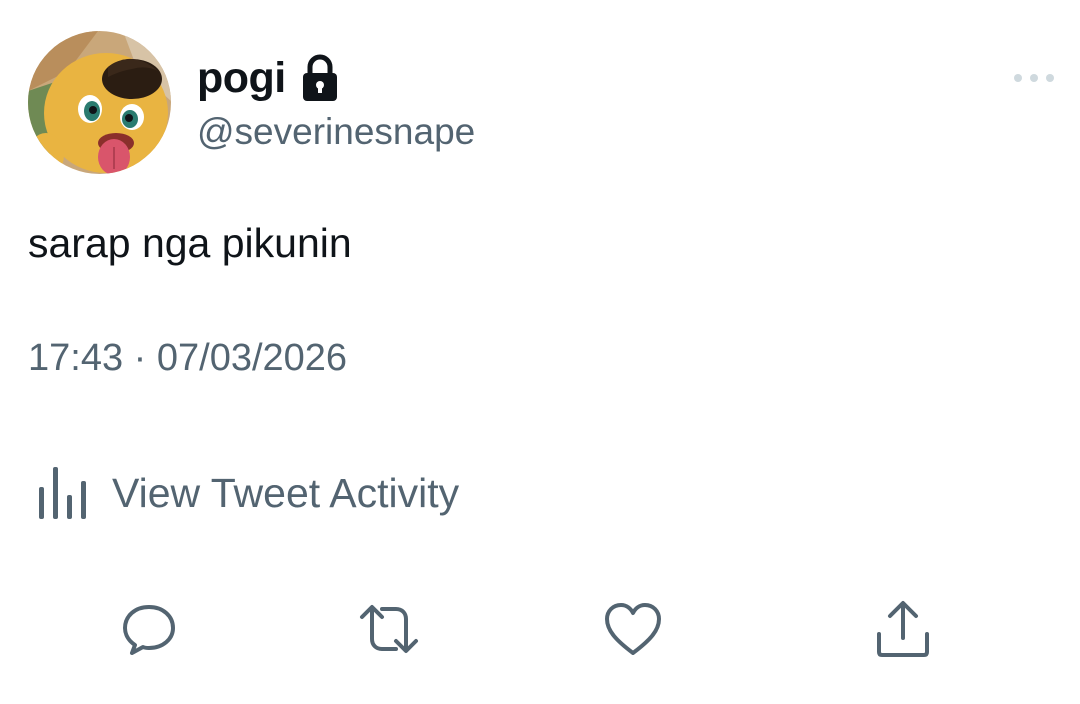 The width and height of the screenshot is (1080, 704). What do you see at coordinates (241, 78) in the screenshot?
I see `display-name: pogi` at bounding box center [241, 78].